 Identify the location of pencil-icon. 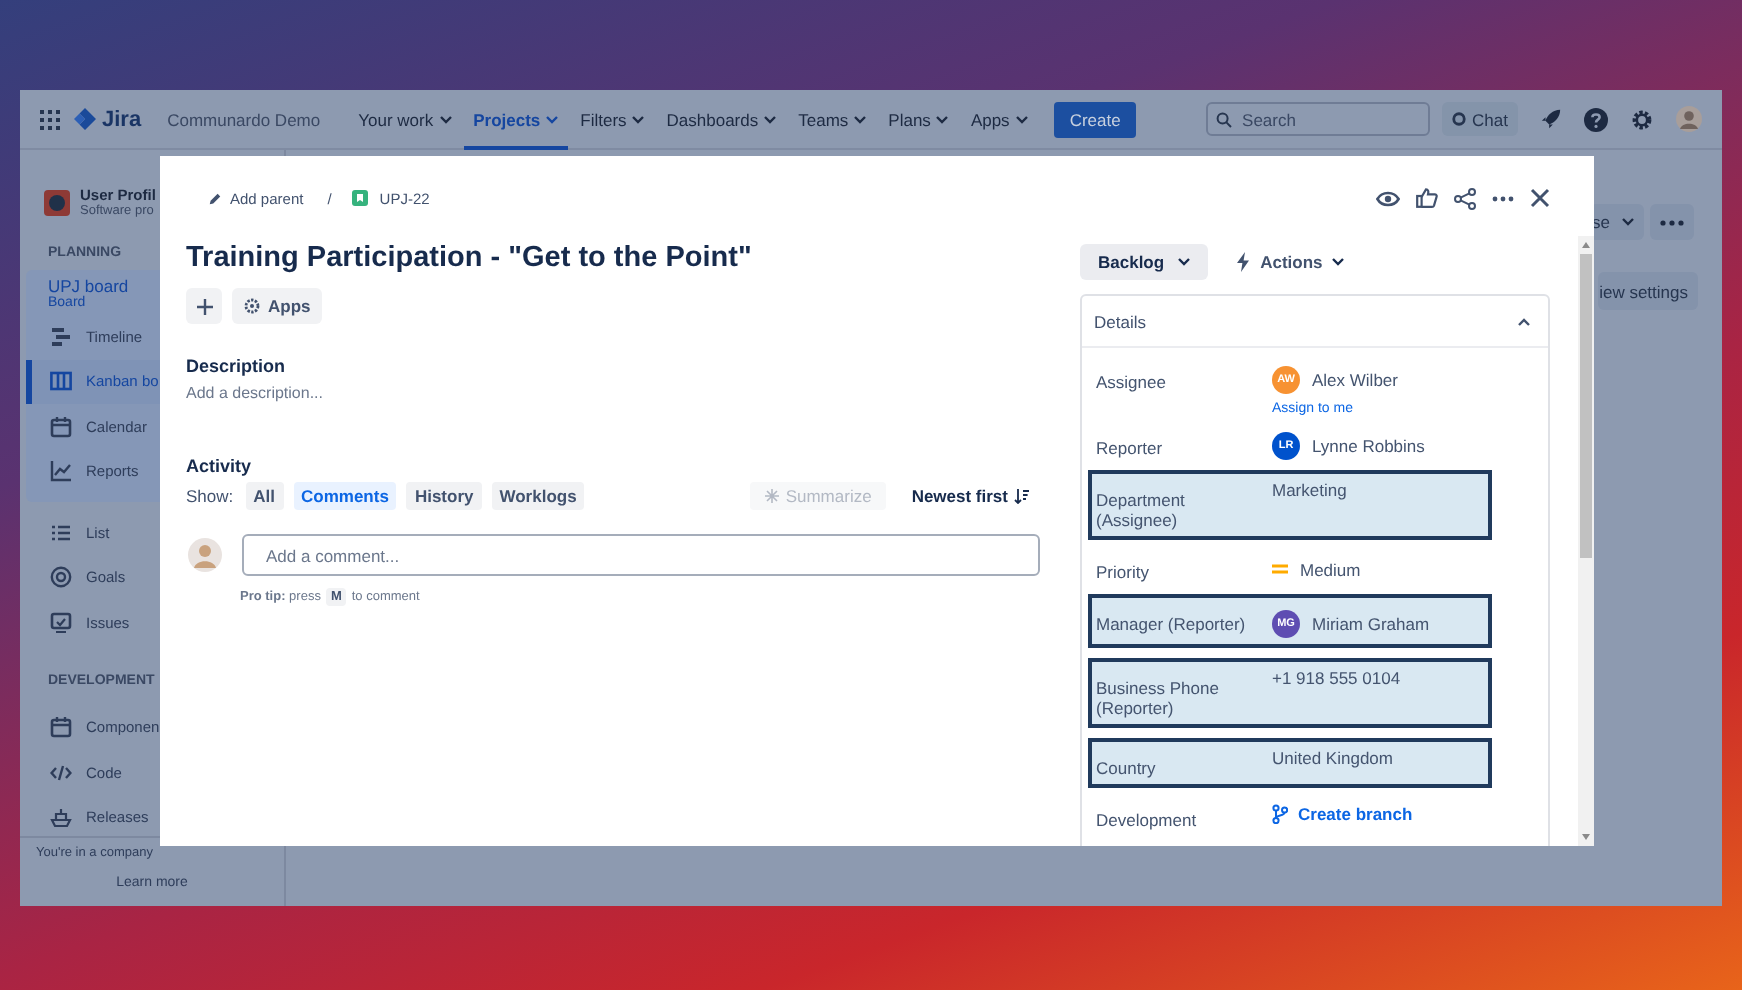
(215, 198).